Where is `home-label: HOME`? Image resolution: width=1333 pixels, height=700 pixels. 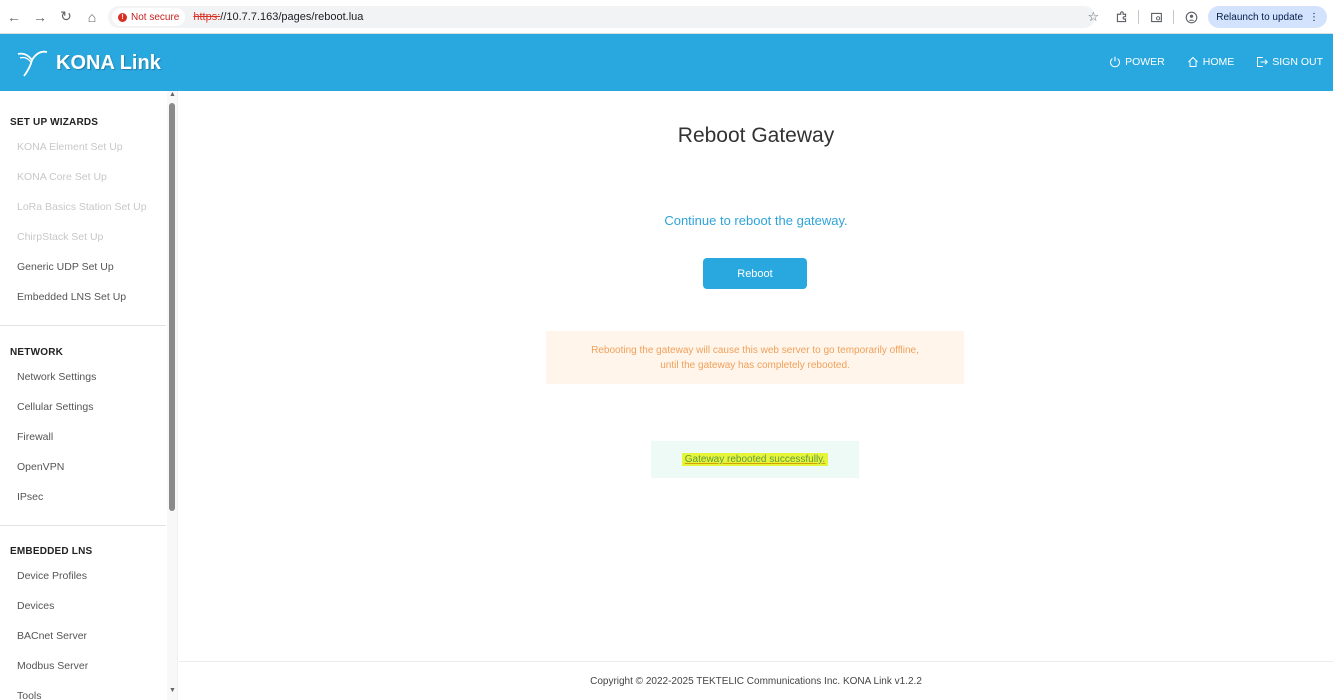 home-label: HOME is located at coordinates (1218, 62).